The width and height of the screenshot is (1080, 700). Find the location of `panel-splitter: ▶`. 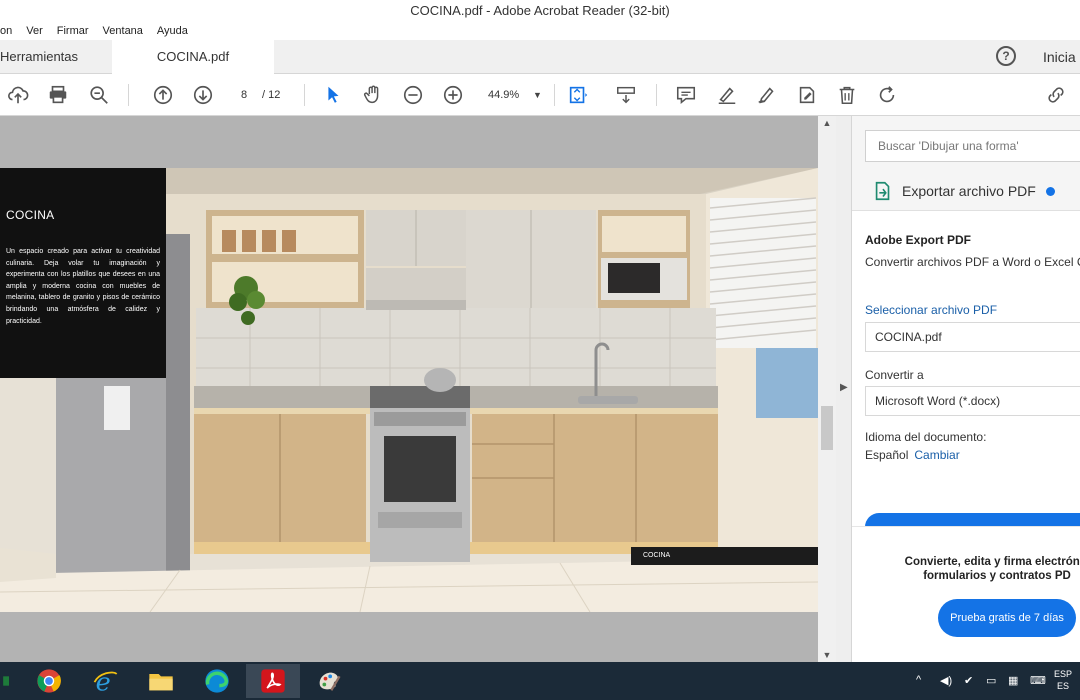

panel-splitter: ▶ is located at coordinates (844, 389).